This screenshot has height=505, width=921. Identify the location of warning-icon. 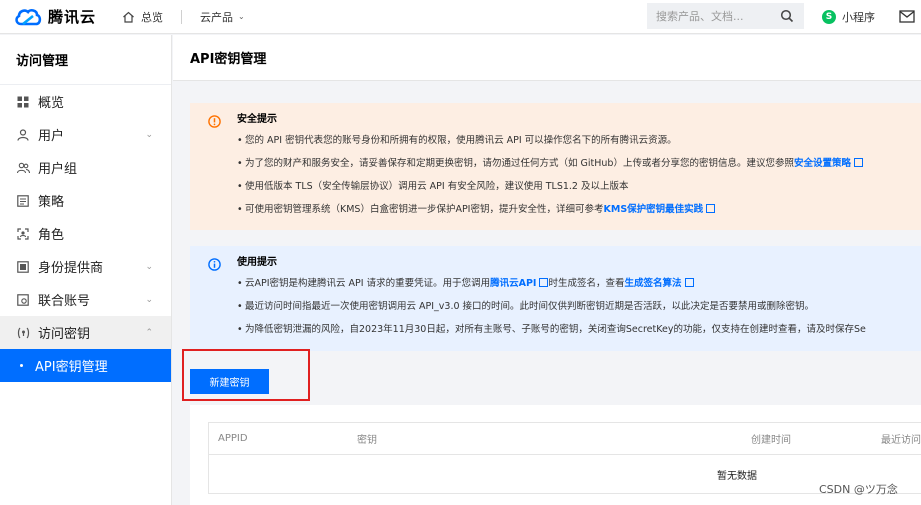
(214, 121).